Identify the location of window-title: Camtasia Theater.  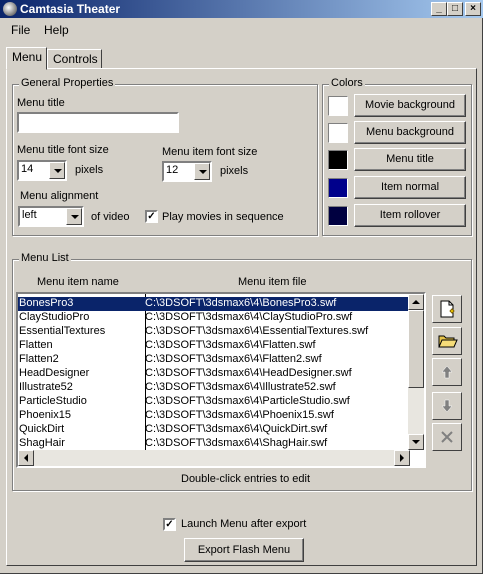
(70, 9).